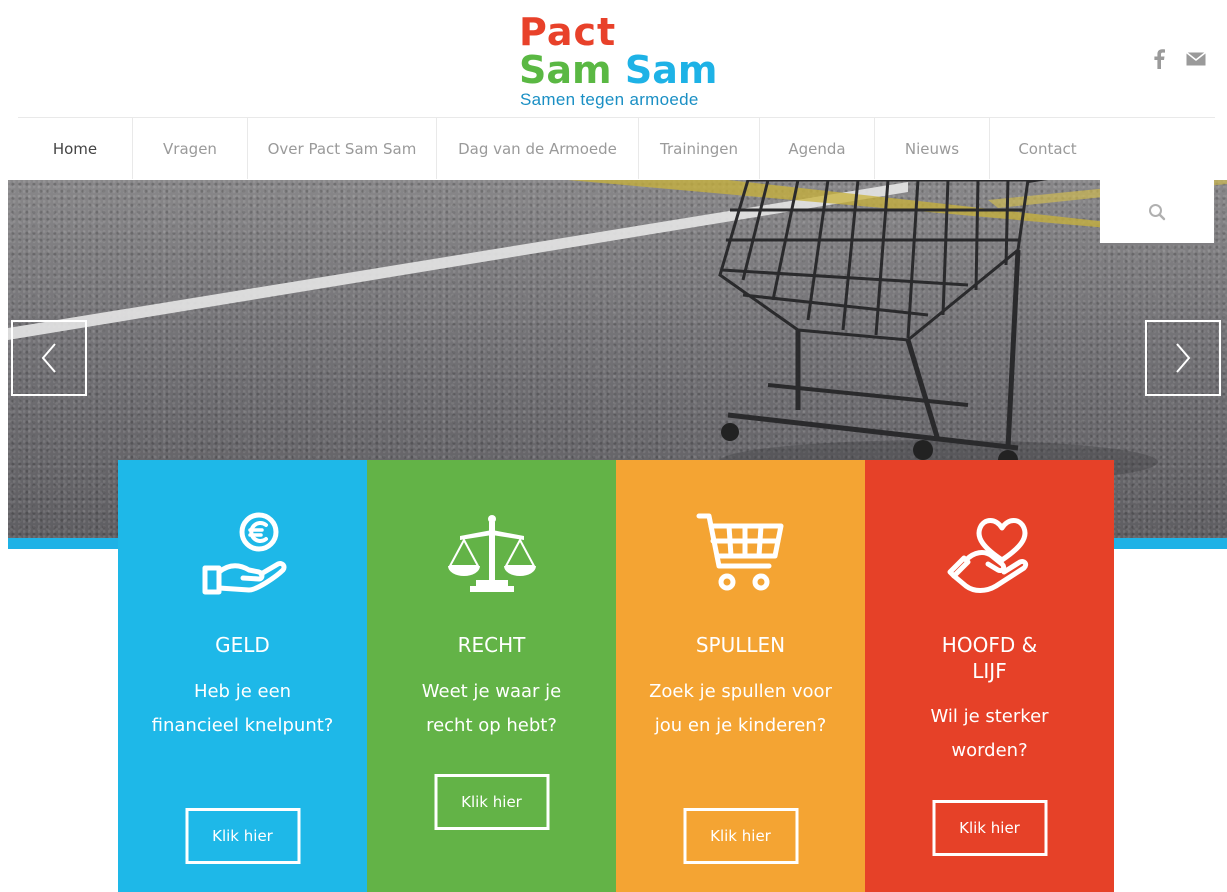  Describe the element at coordinates (491, 645) in the screenshot. I see `card-title: RECHT` at that location.